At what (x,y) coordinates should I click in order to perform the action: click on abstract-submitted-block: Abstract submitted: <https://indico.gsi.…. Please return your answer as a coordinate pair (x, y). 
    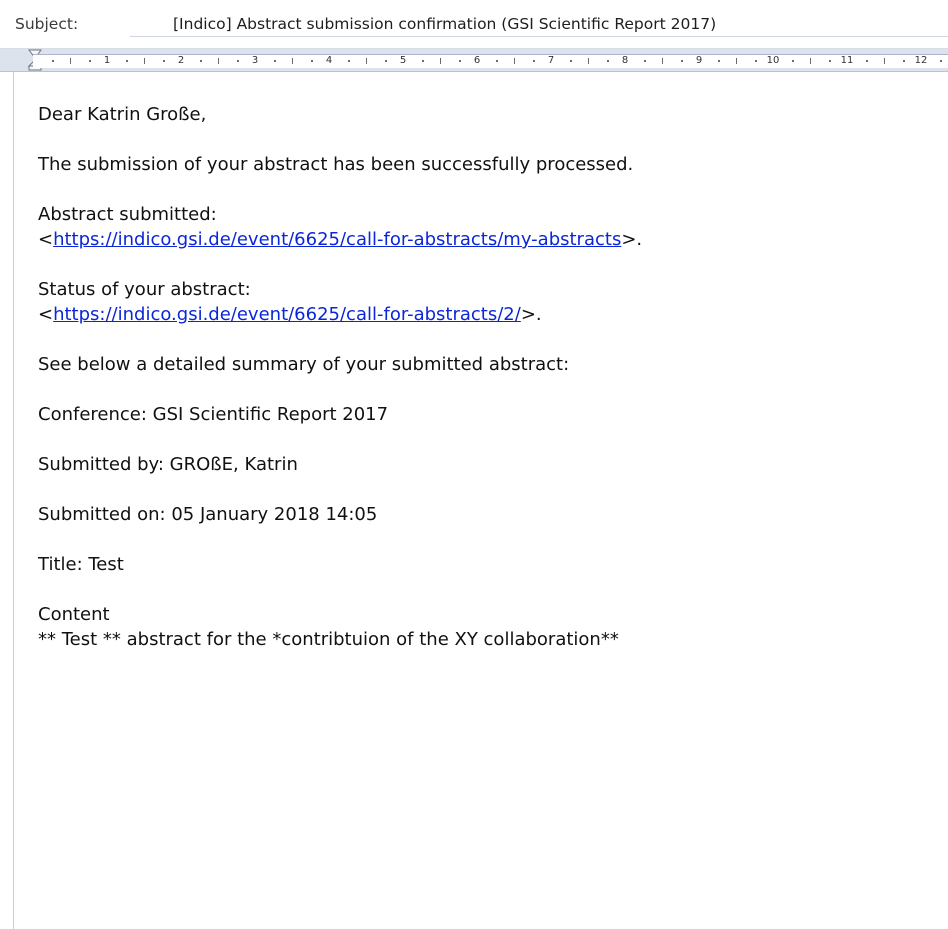
    Looking at the image, I should click on (493, 227).